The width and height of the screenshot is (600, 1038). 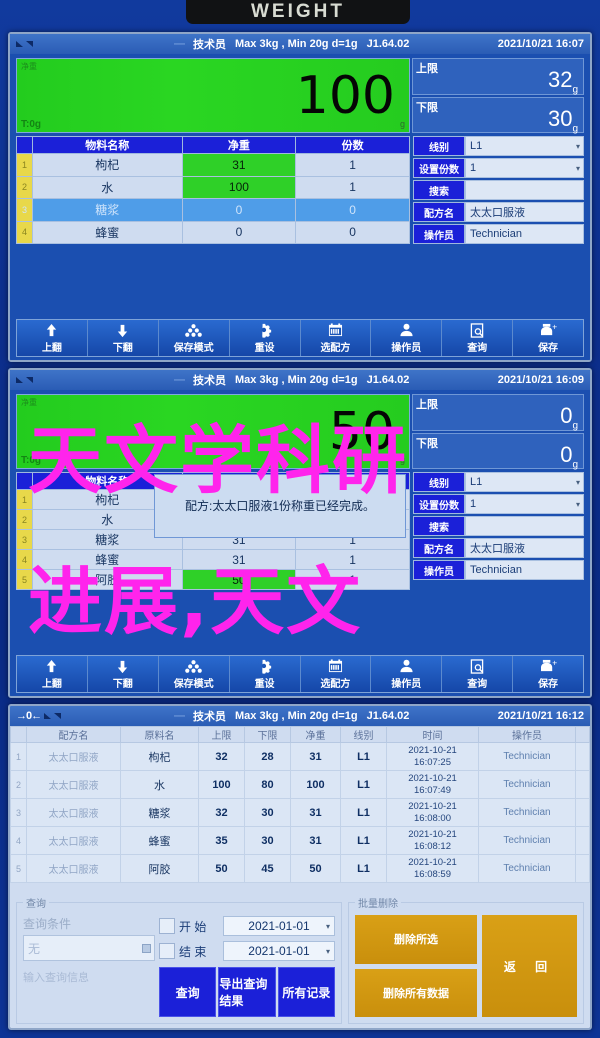 What do you see at coordinates (582, 784) in the screenshot?
I see `row-spacer` at bounding box center [582, 784].